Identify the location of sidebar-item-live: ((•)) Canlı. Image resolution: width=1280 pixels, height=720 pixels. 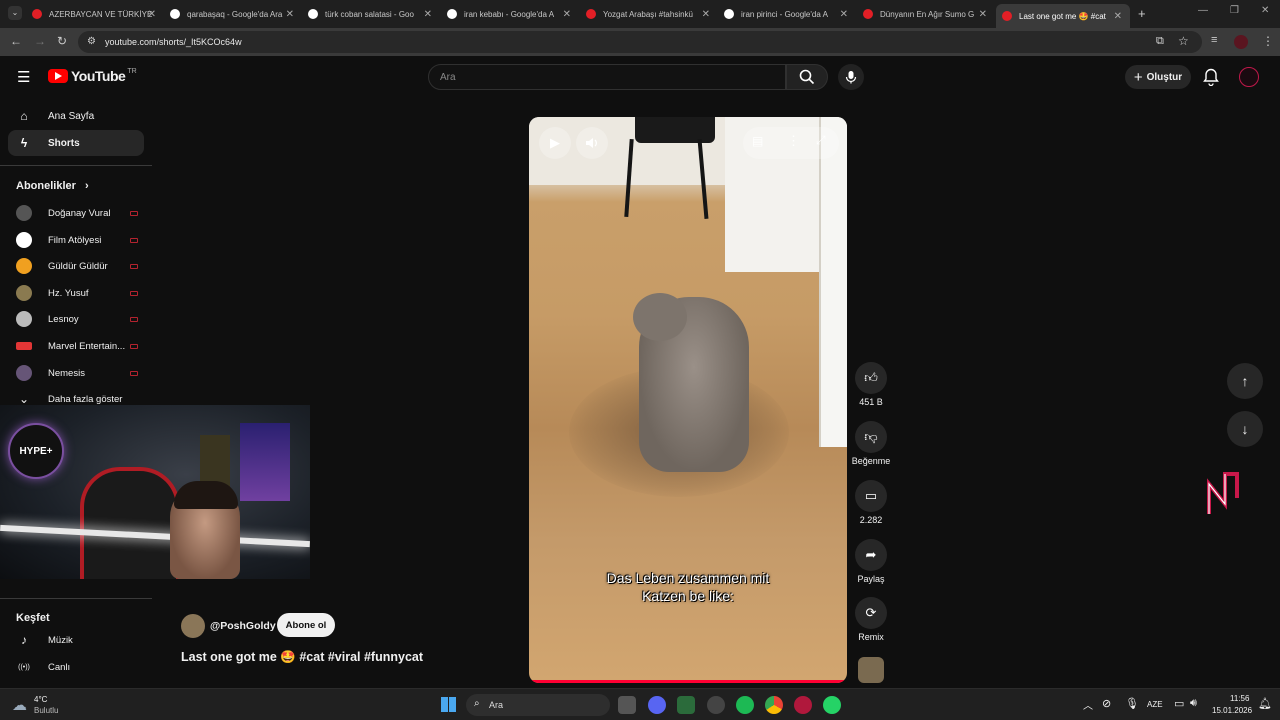
(77, 667).